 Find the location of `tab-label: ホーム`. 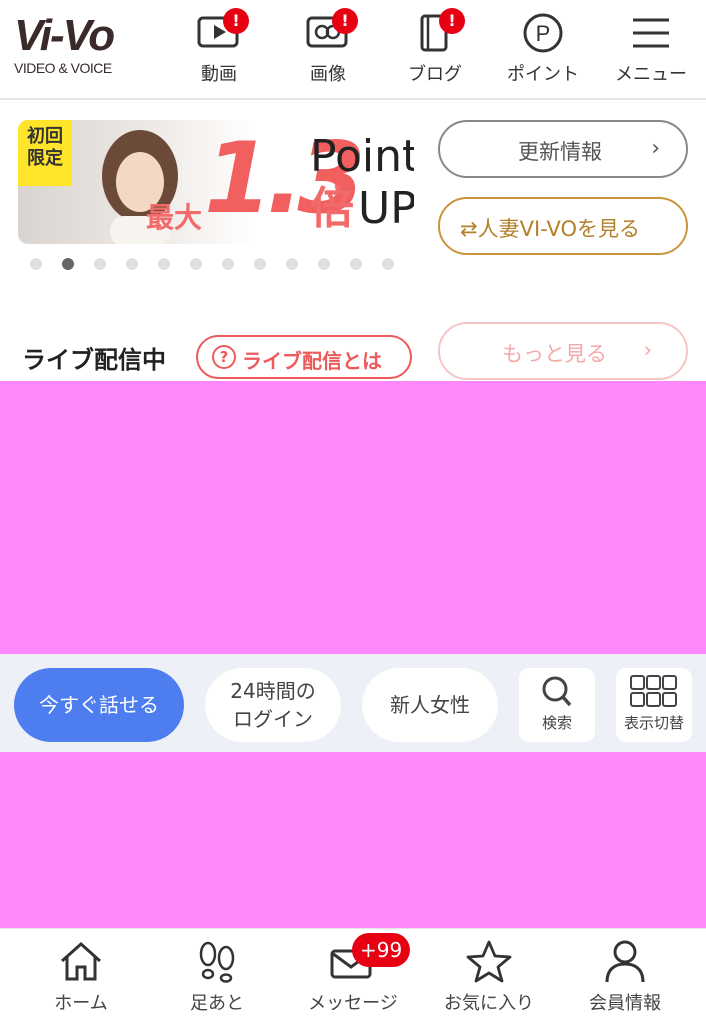

tab-label: ホーム is located at coordinates (81, 1003).